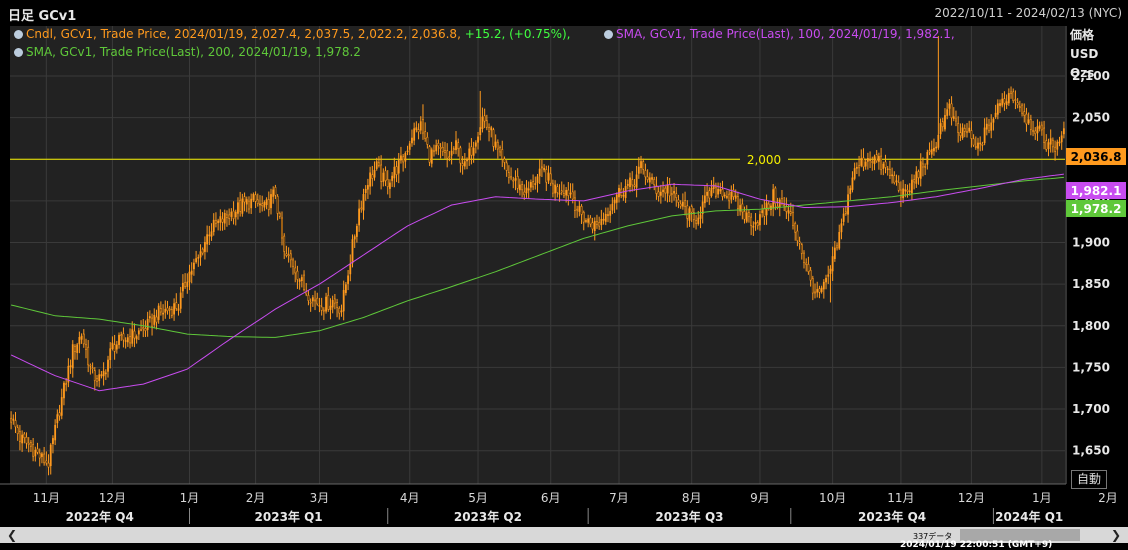  Describe the element at coordinates (1116, 535) in the screenshot. I see `scroll-right-icon: ❯` at that location.